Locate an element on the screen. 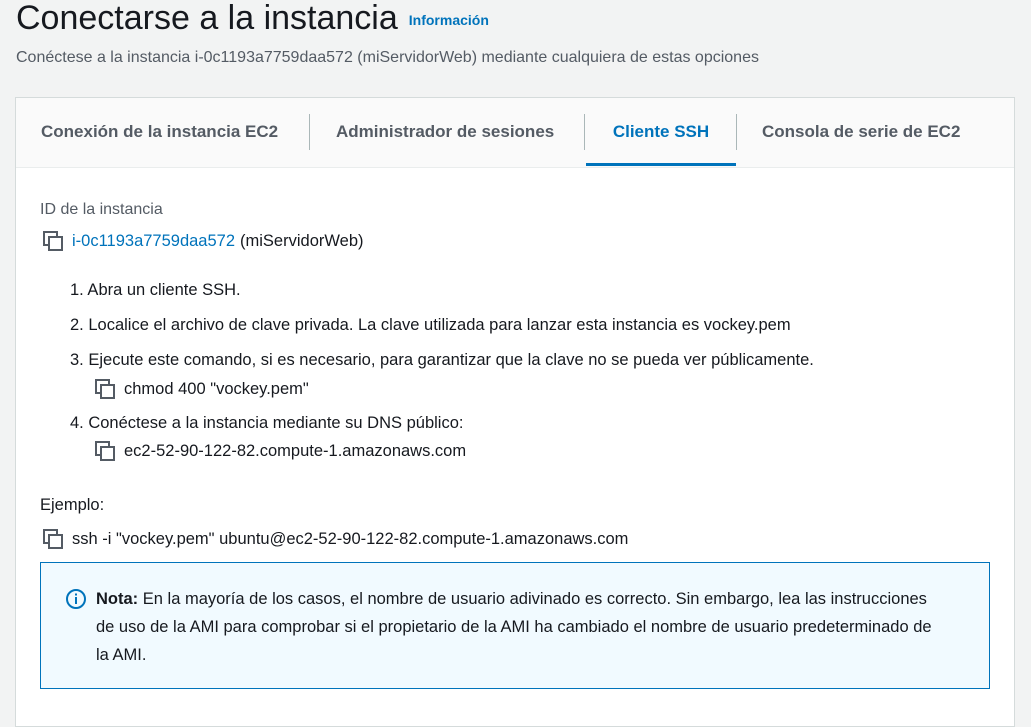 This screenshot has height=727, width=1031. public-dns: ec2-52-90-122-82.compute-1.amazonaws.com is located at coordinates (295, 450).